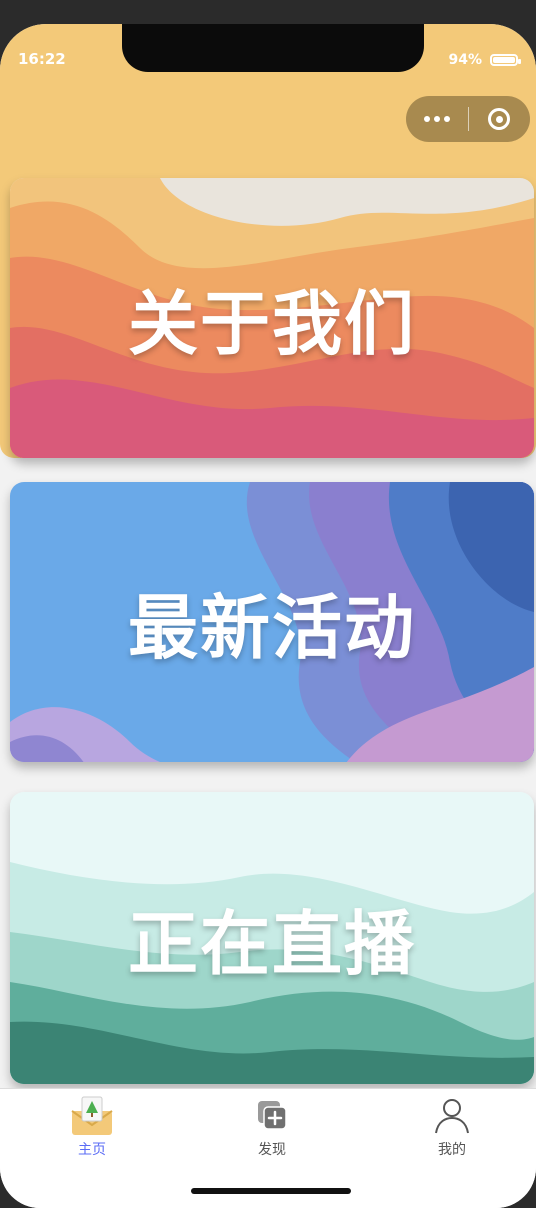  What do you see at coordinates (272, 323) in the screenshot?
I see `card-label: 关于我们` at bounding box center [272, 323].